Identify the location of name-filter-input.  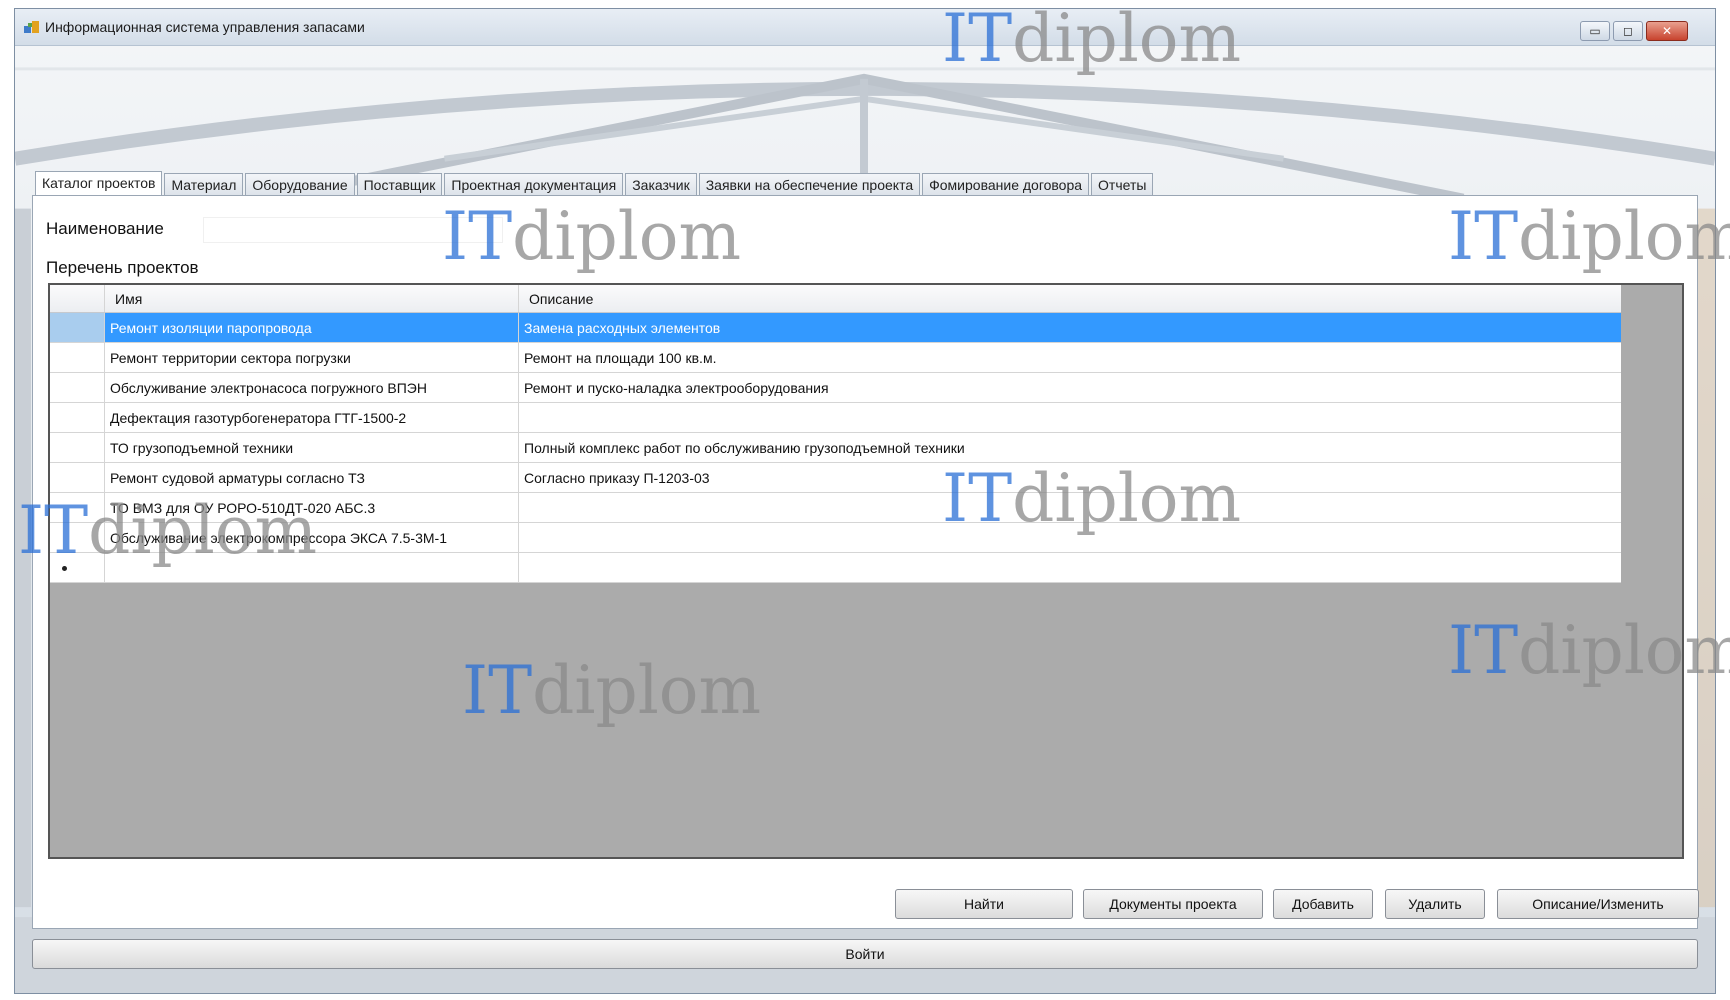
(353, 230).